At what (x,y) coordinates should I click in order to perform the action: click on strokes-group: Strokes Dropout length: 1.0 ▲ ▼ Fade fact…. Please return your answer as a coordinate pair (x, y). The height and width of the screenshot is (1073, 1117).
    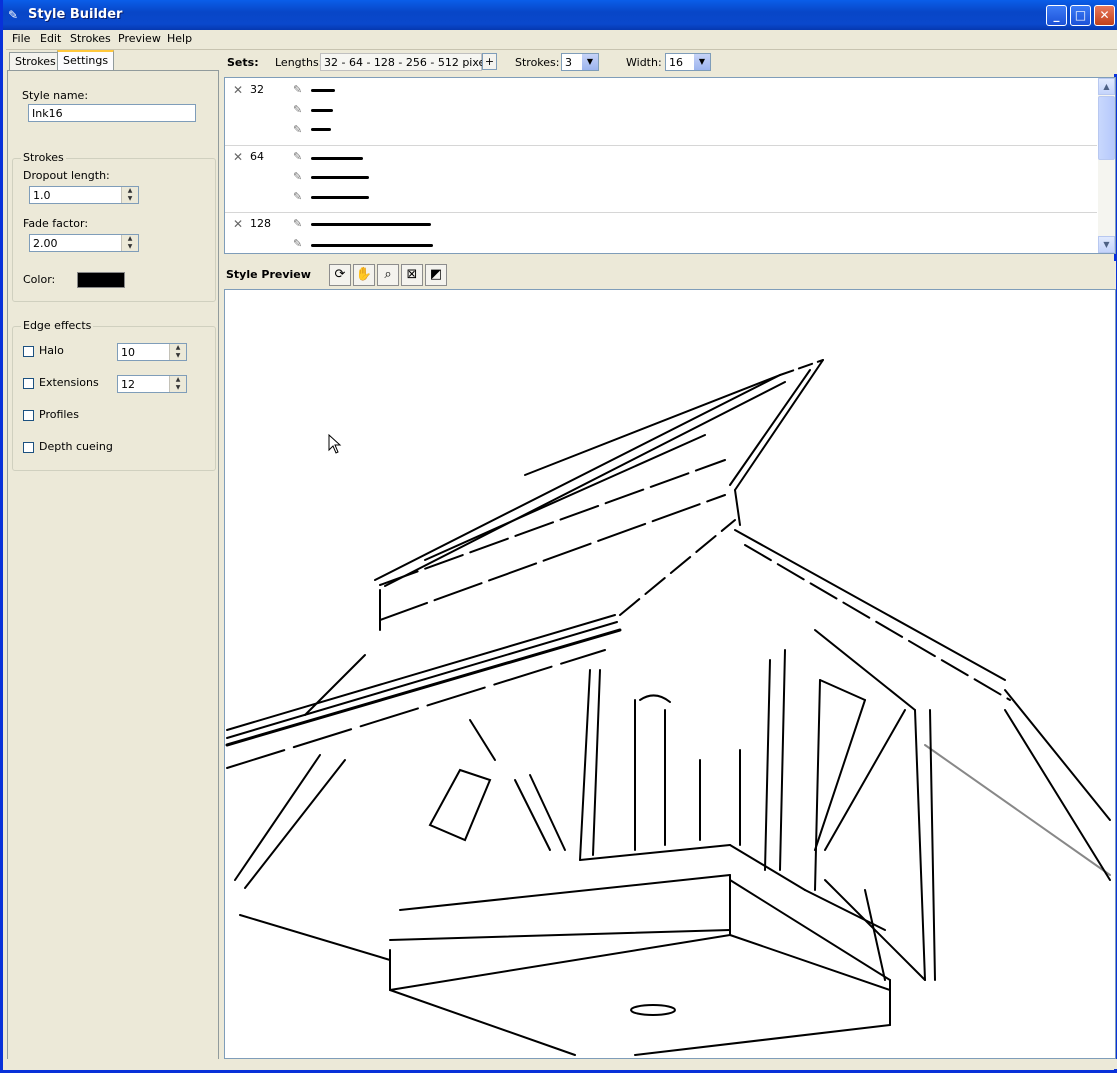
    Looking at the image, I should click on (114, 226).